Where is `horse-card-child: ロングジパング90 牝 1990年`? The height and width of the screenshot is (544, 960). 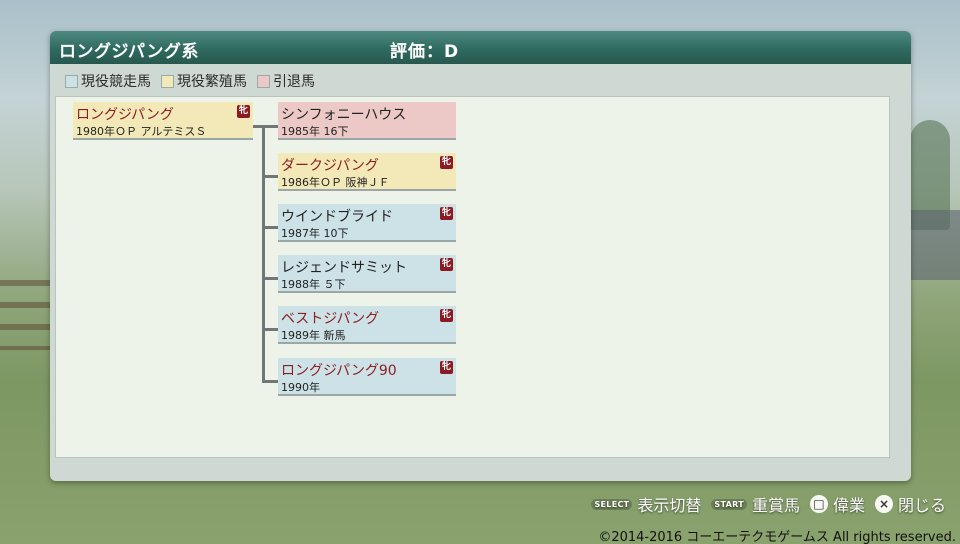 horse-card-child: ロングジパング90 牝 1990年 is located at coordinates (367, 377).